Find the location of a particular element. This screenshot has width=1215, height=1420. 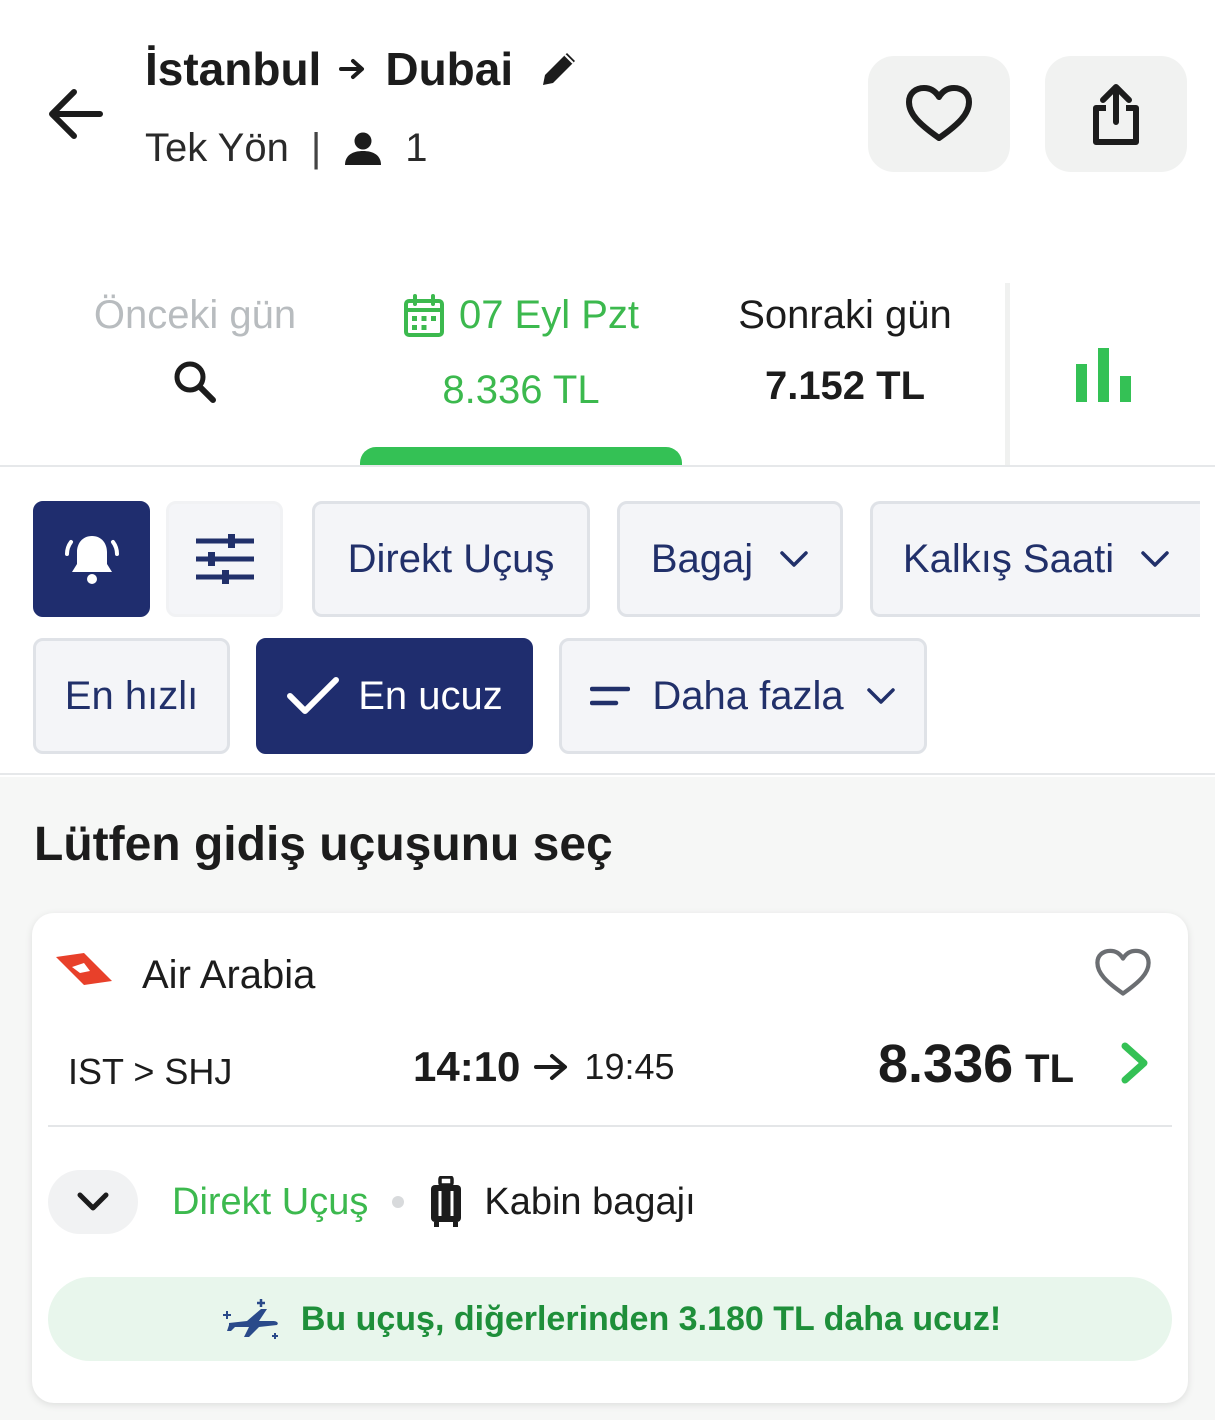

current-day-price: 8.336 TL is located at coordinates (521, 390).